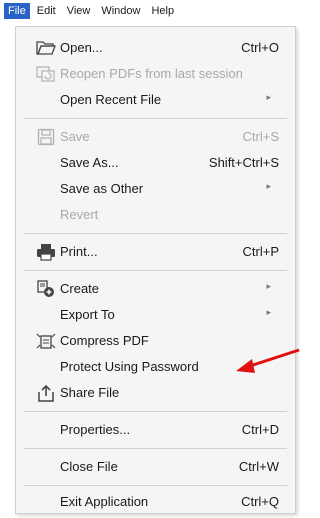  I want to click on menu-help: Help, so click(162, 11).